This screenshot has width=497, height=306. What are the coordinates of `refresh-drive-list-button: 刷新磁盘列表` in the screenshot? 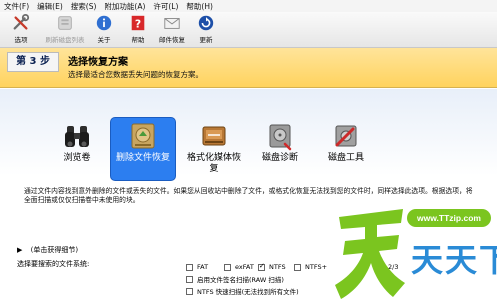 It's located at (65, 29).